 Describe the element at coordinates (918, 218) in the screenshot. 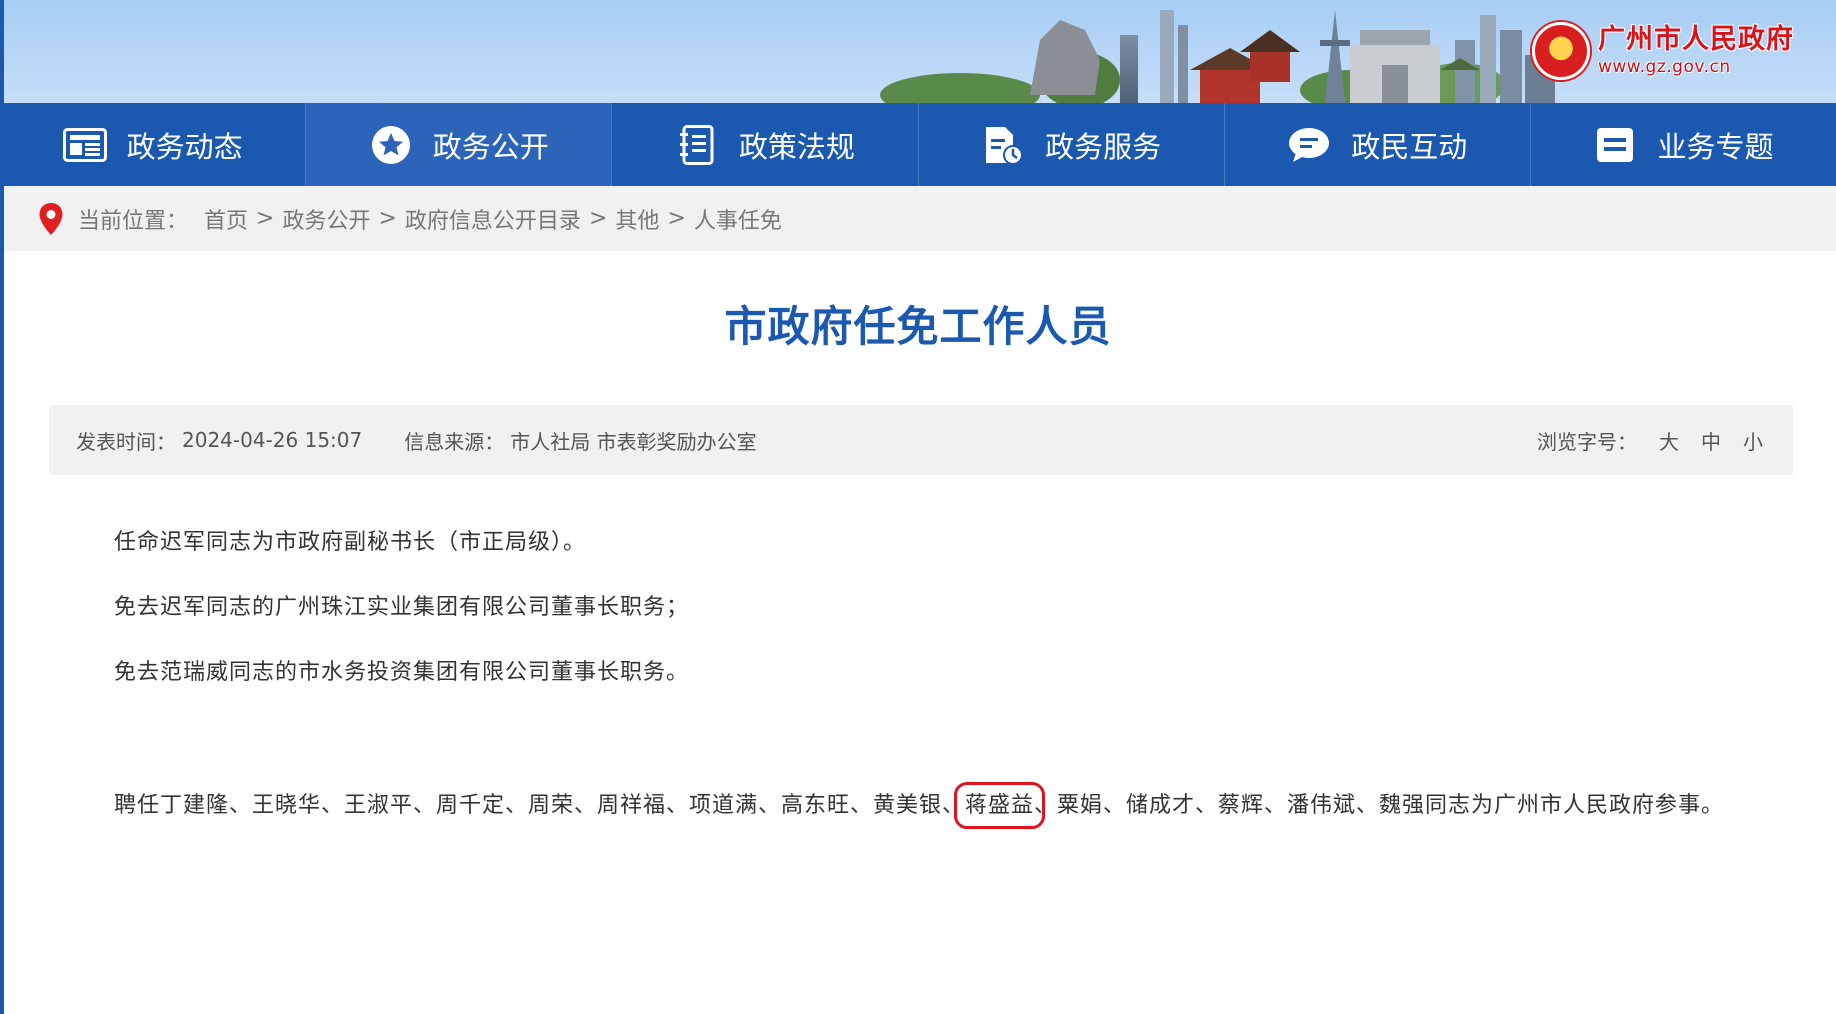

I see `breadcrumb: 当前位置： 首页 > 政务公开 > 政府信息公开目录 > 其他 > 人事任免` at that location.